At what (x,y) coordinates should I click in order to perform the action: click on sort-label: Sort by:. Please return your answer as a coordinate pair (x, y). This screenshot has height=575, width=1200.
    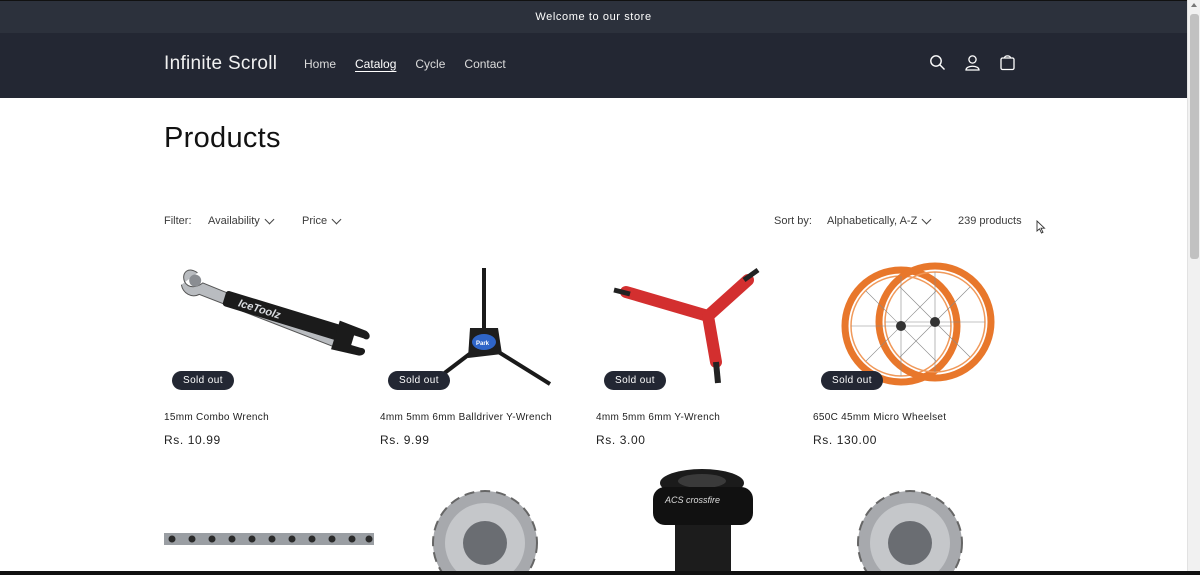
    Looking at the image, I should click on (793, 221).